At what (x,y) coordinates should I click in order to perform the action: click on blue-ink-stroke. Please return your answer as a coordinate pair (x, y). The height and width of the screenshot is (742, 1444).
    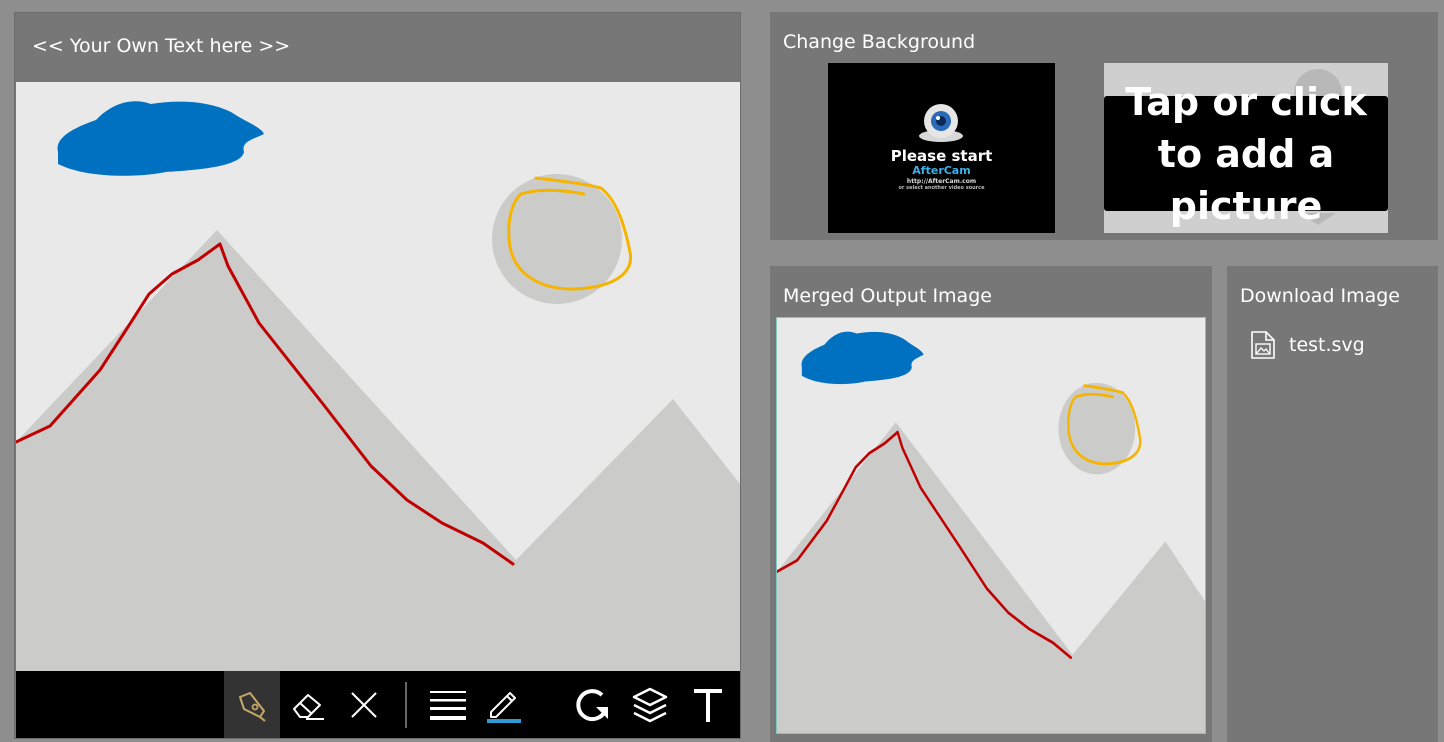
    Looking at the image, I should click on (160, 138).